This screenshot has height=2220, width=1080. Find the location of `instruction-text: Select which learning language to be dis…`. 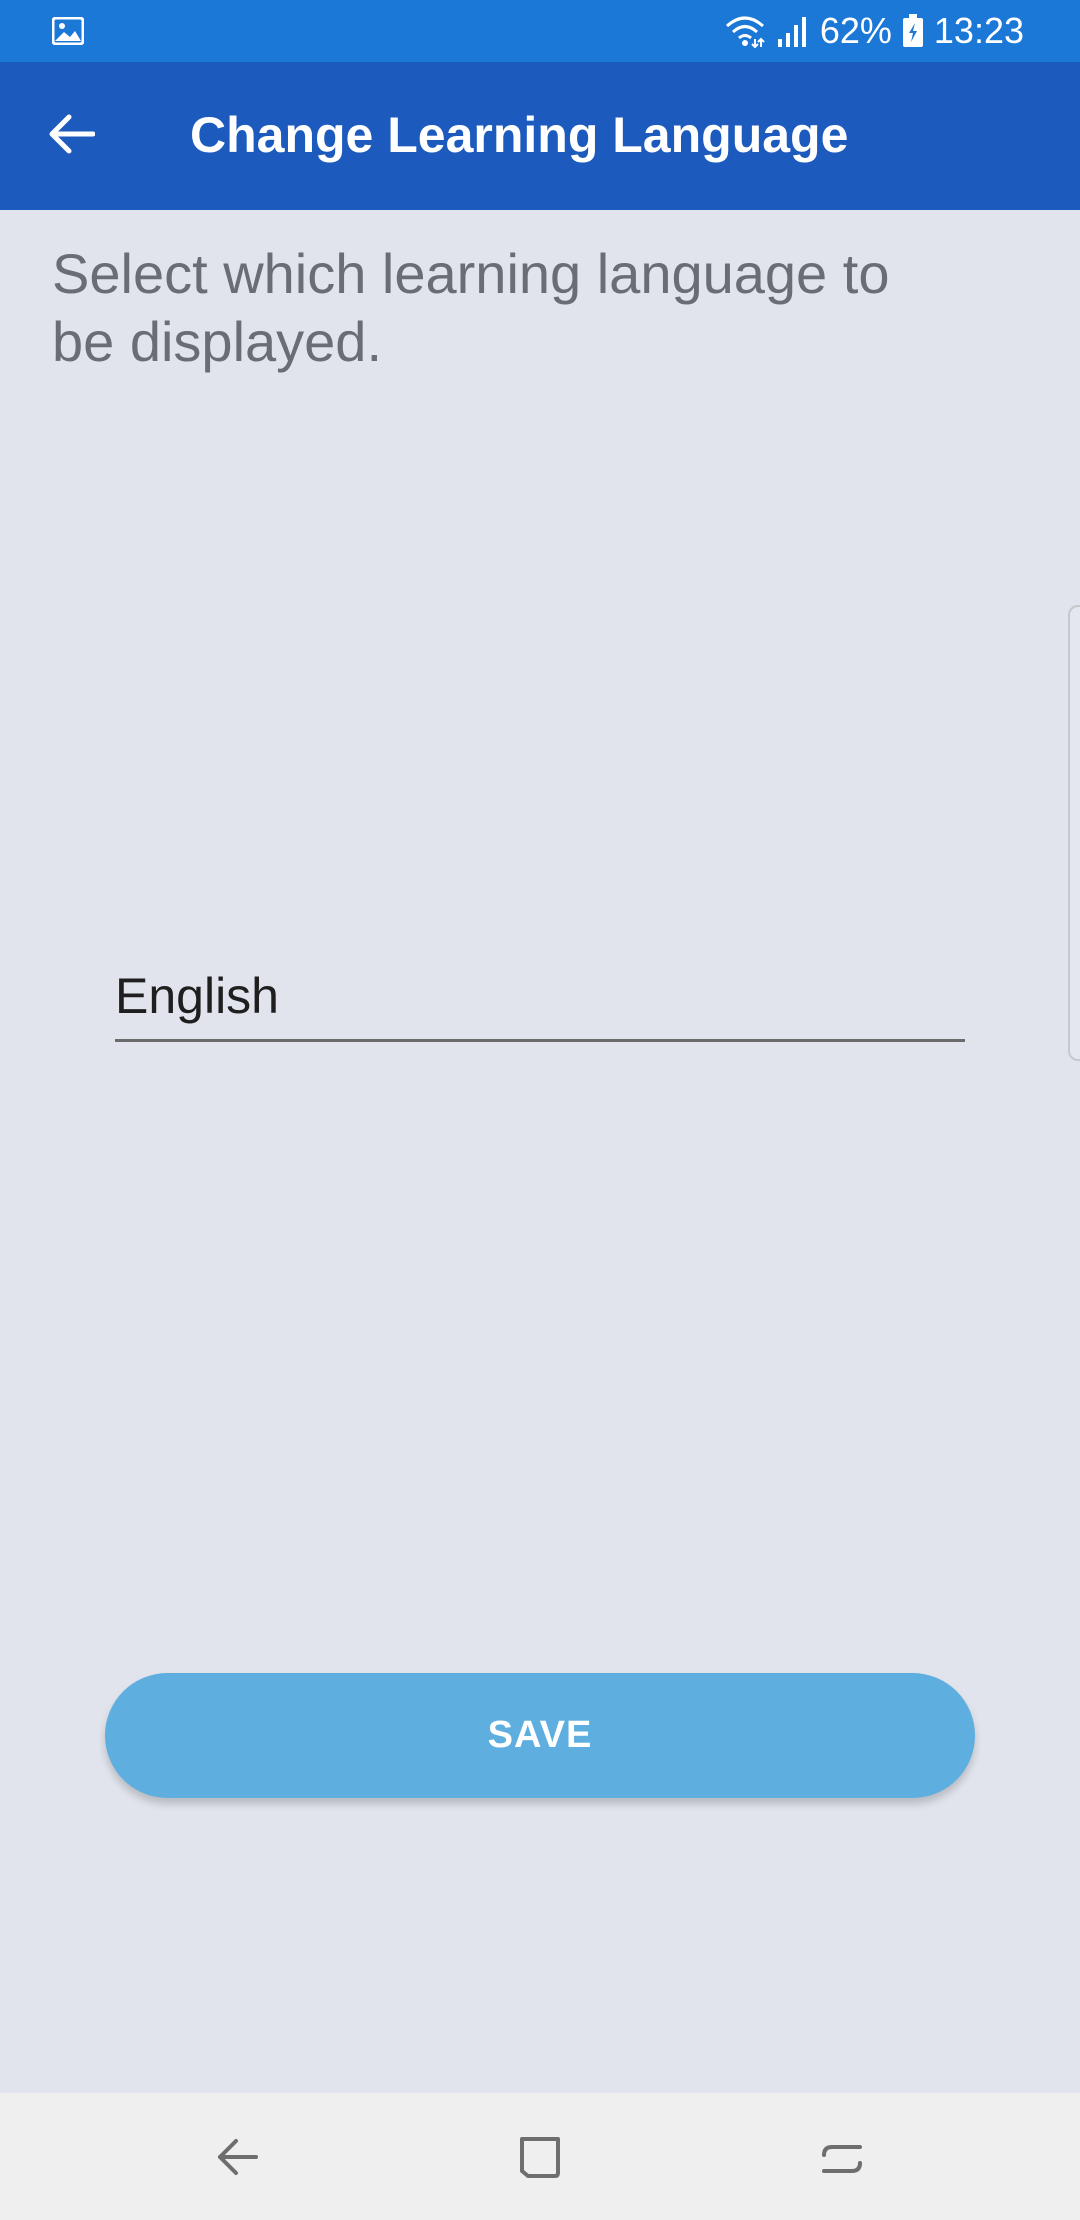

instruction-text: Select which learning language to be dis… is located at coordinates (471, 307).